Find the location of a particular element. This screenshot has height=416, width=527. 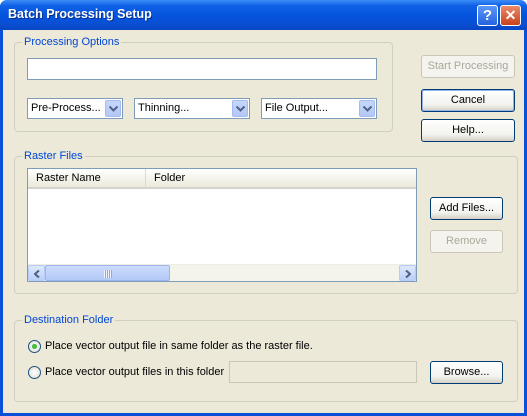

radio-same-folder is located at coordinates (34, 346).